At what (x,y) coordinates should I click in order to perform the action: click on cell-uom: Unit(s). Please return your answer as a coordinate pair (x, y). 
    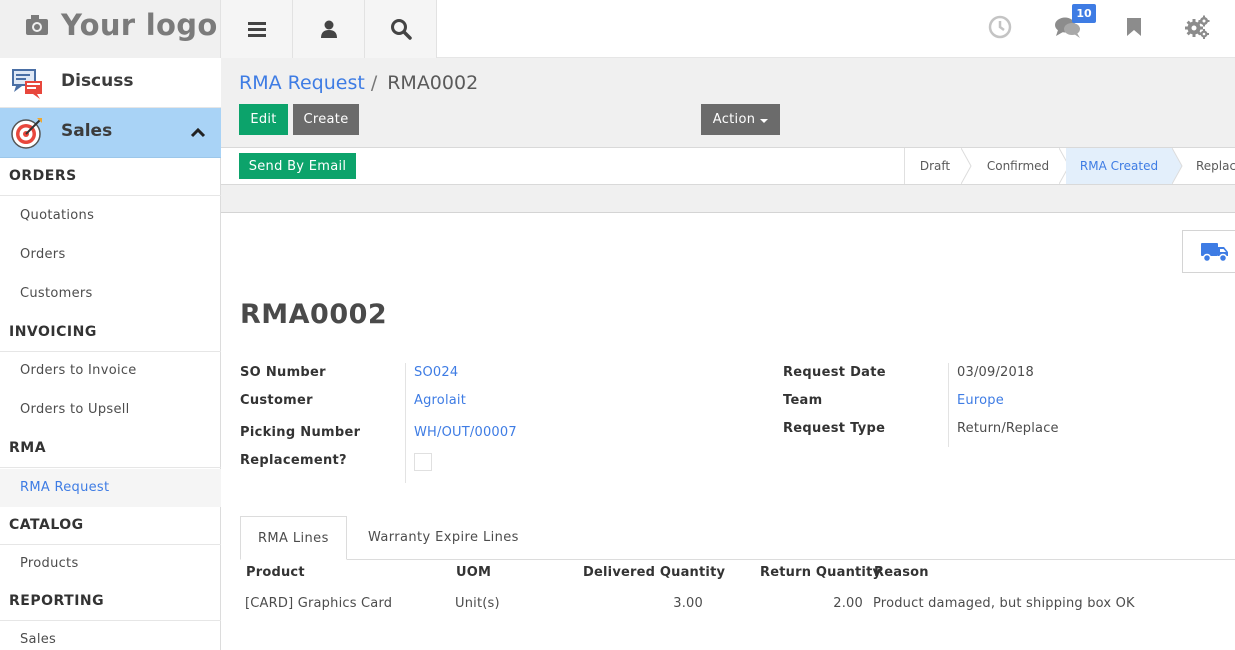
    Looking at the image, I should click on (477, 603).